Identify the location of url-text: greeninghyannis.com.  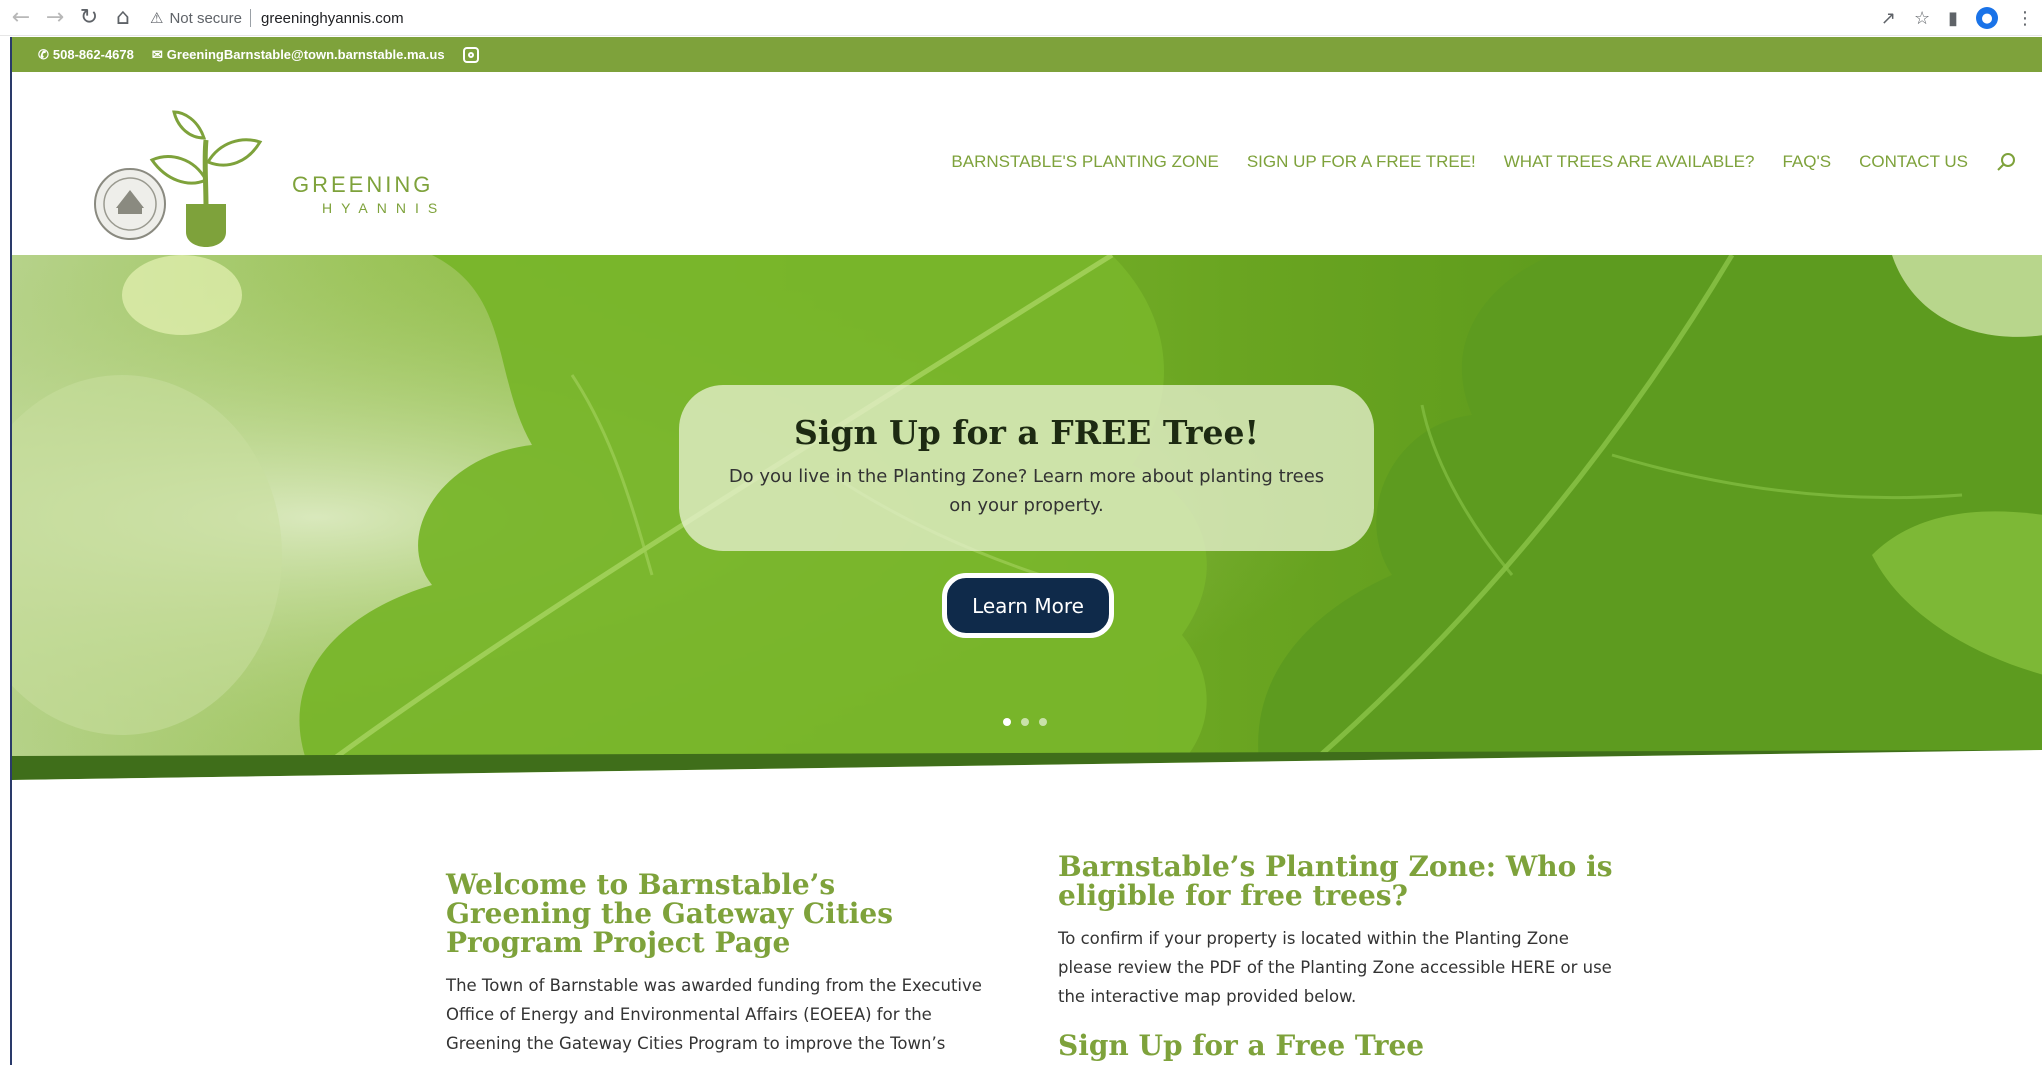
(332, 18).